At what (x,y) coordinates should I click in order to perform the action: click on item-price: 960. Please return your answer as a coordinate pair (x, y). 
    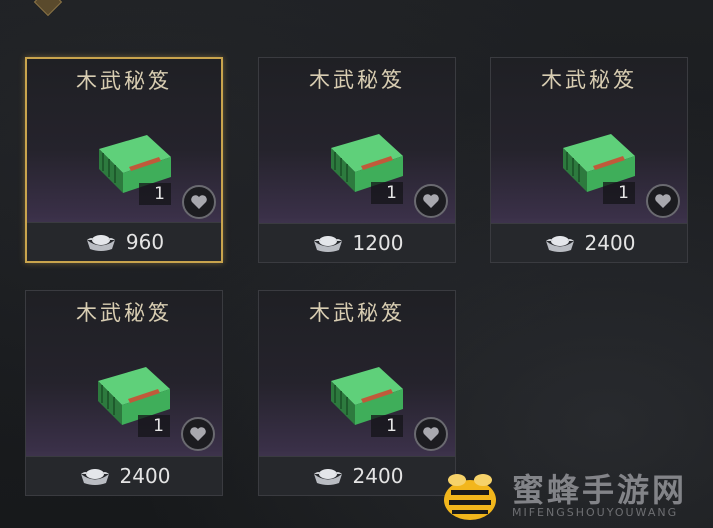
    Looking at the image, I should click on (145, 242).